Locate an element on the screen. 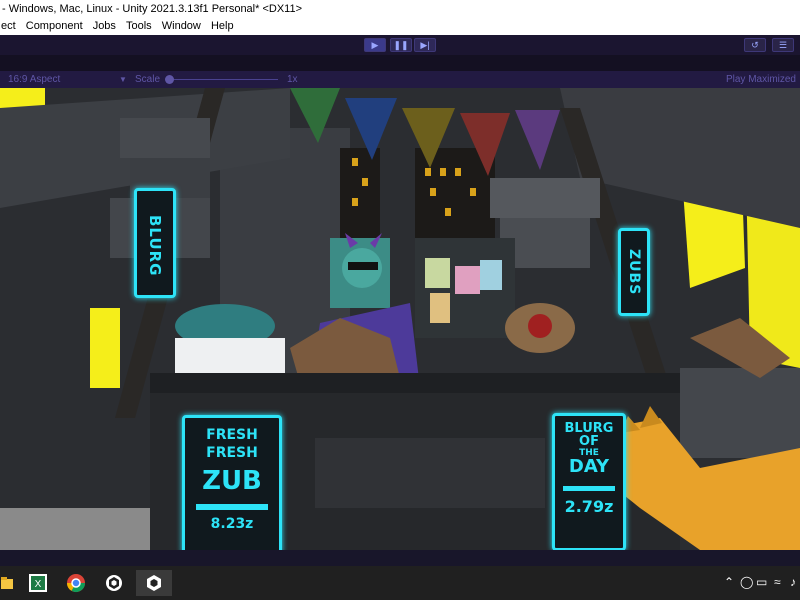  menu-tools: Tools is located at coordinates (139, 26).